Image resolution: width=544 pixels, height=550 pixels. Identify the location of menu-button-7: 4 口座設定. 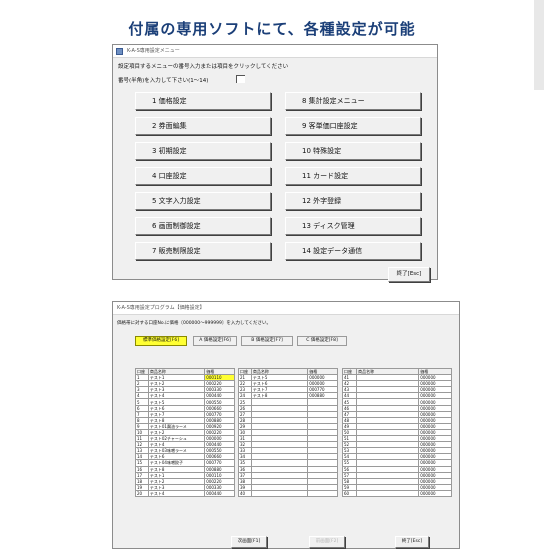
(203, 176).